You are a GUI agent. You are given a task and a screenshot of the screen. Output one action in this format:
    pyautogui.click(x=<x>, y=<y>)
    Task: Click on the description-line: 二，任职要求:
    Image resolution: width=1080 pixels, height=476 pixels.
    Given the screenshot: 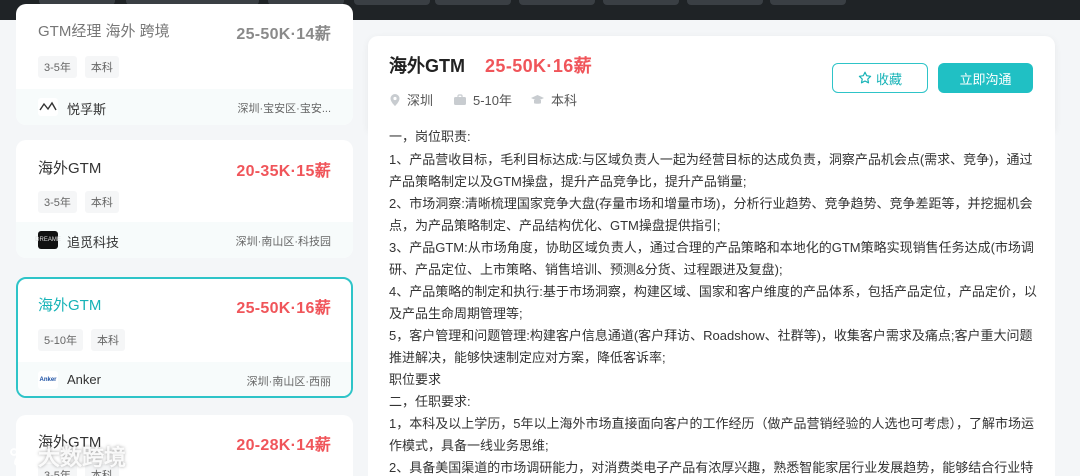 What is the action you would take?
    pyautogui.click(x=430, y=401)
    